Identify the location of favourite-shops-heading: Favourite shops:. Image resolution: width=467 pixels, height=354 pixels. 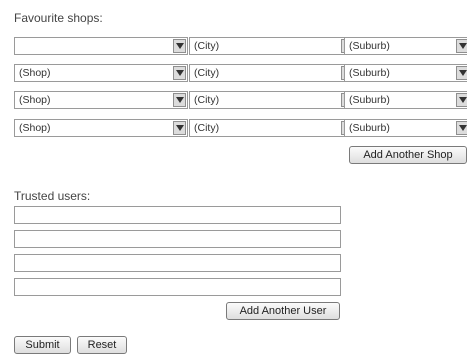
(58, 18).